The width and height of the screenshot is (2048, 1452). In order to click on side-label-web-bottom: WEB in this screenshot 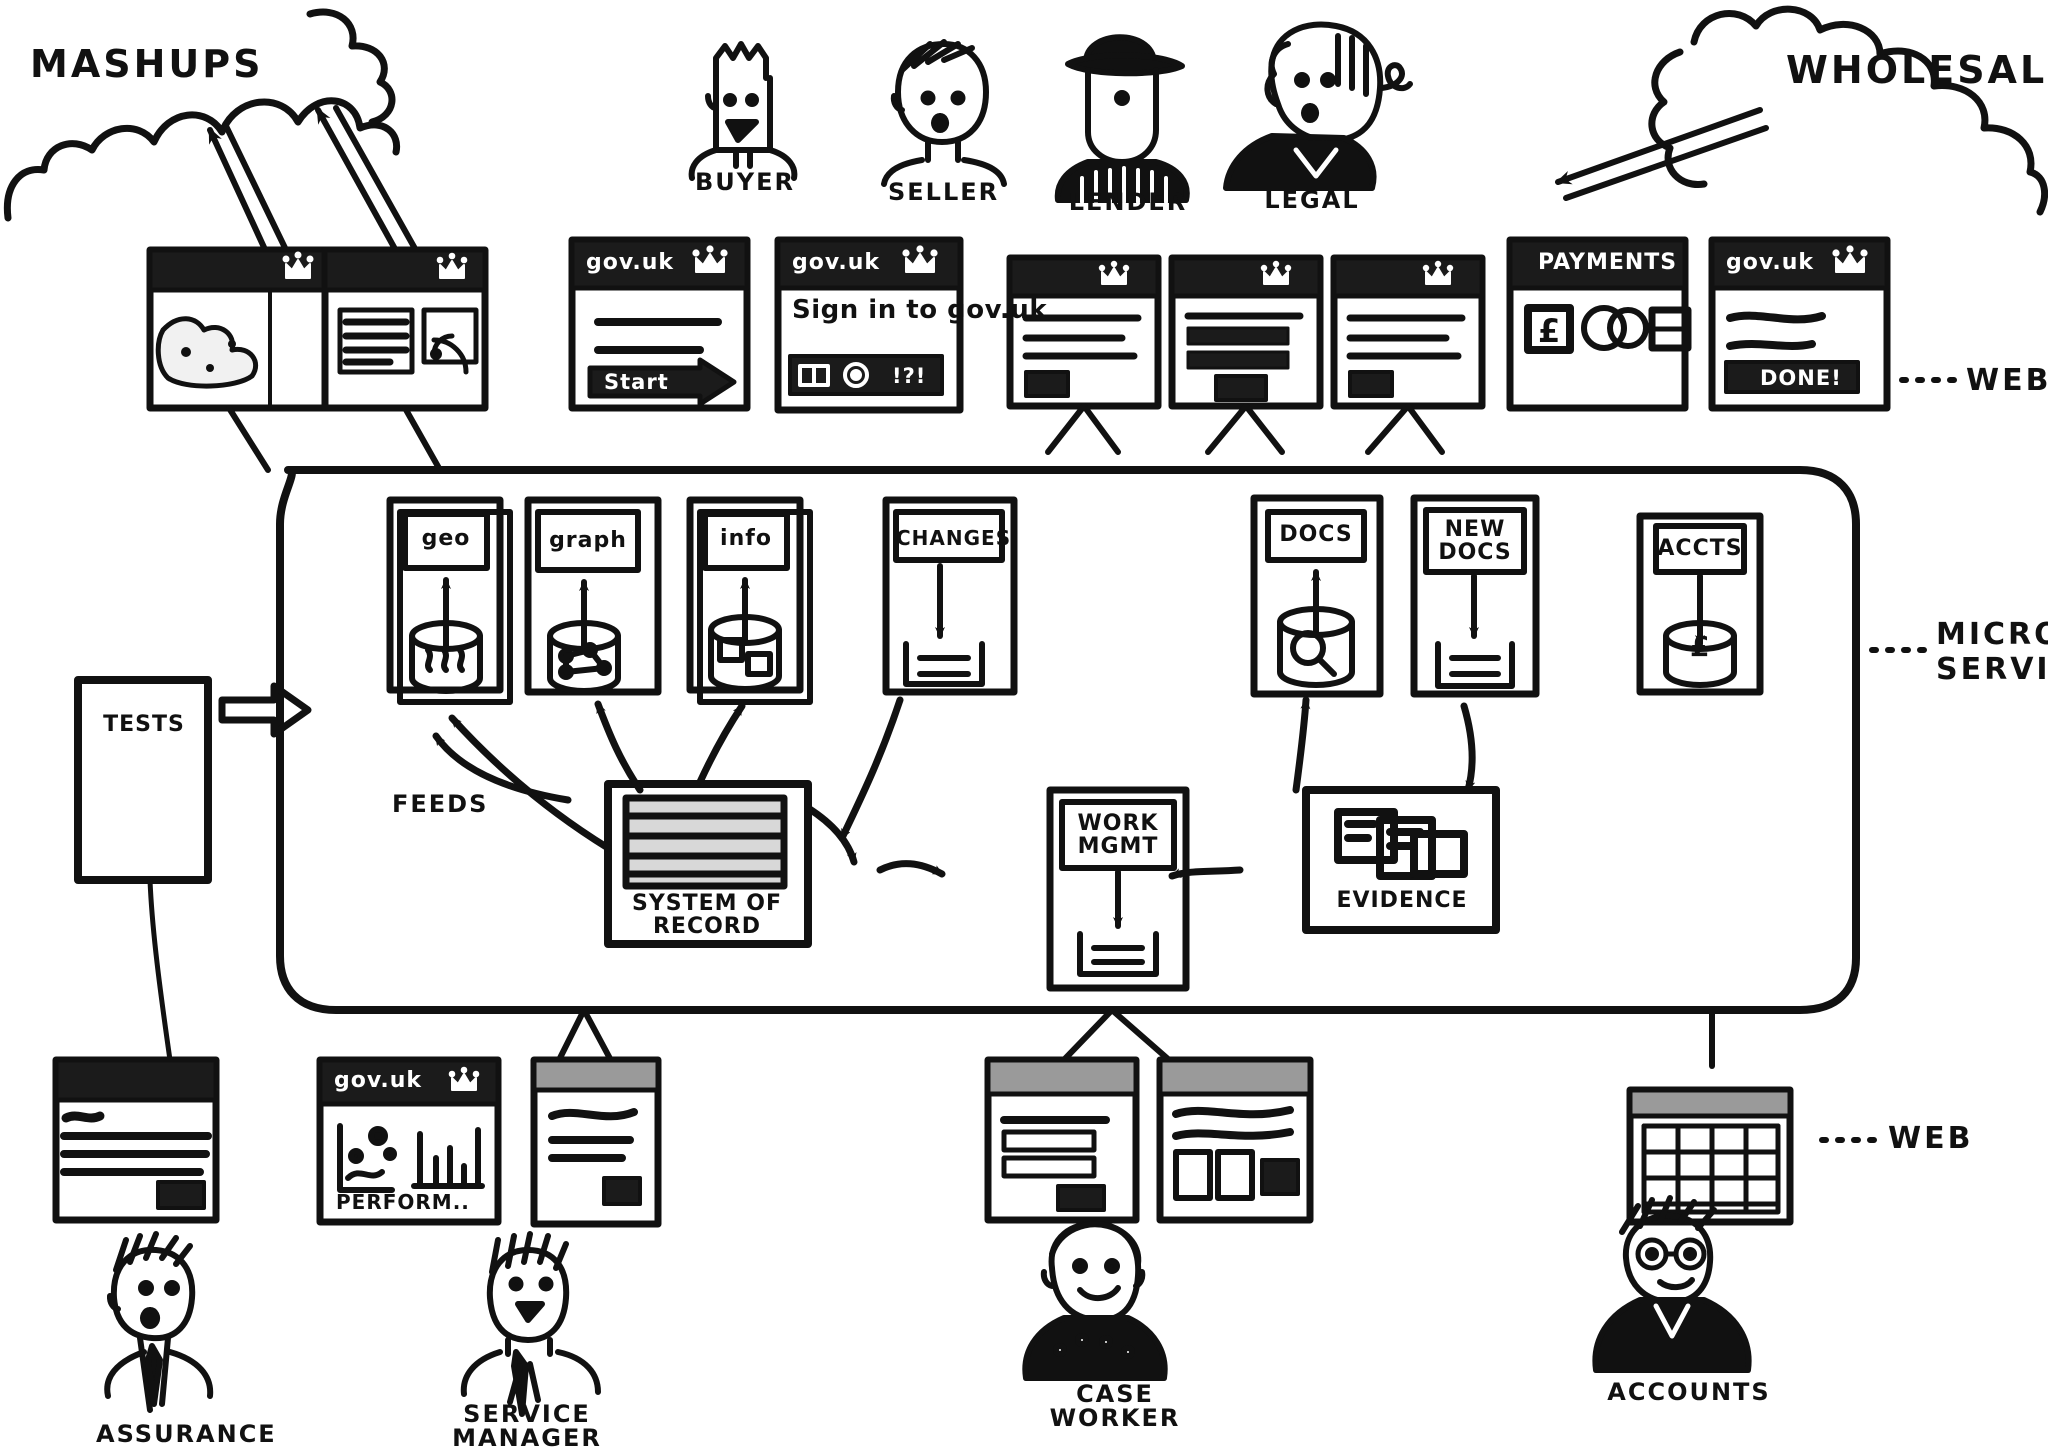, I will do `click(1931, 1138)`.